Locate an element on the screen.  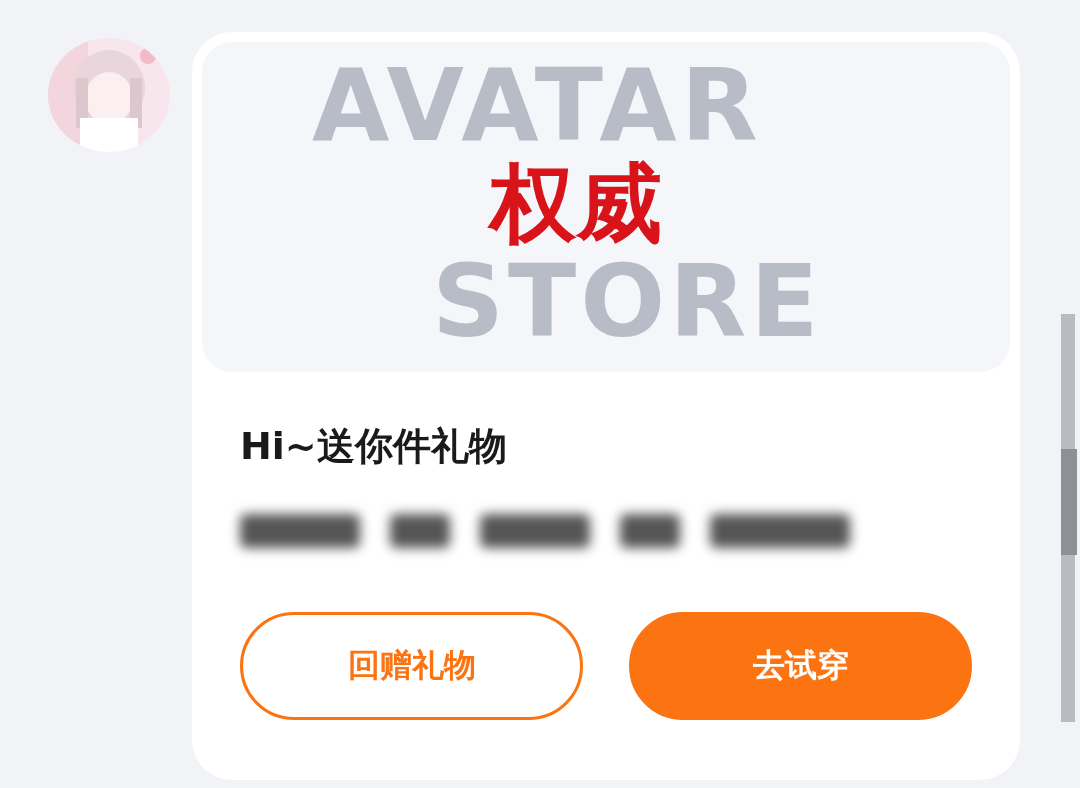
message-title: Hi~送你件礼物 is located at coordinates (374, 447).